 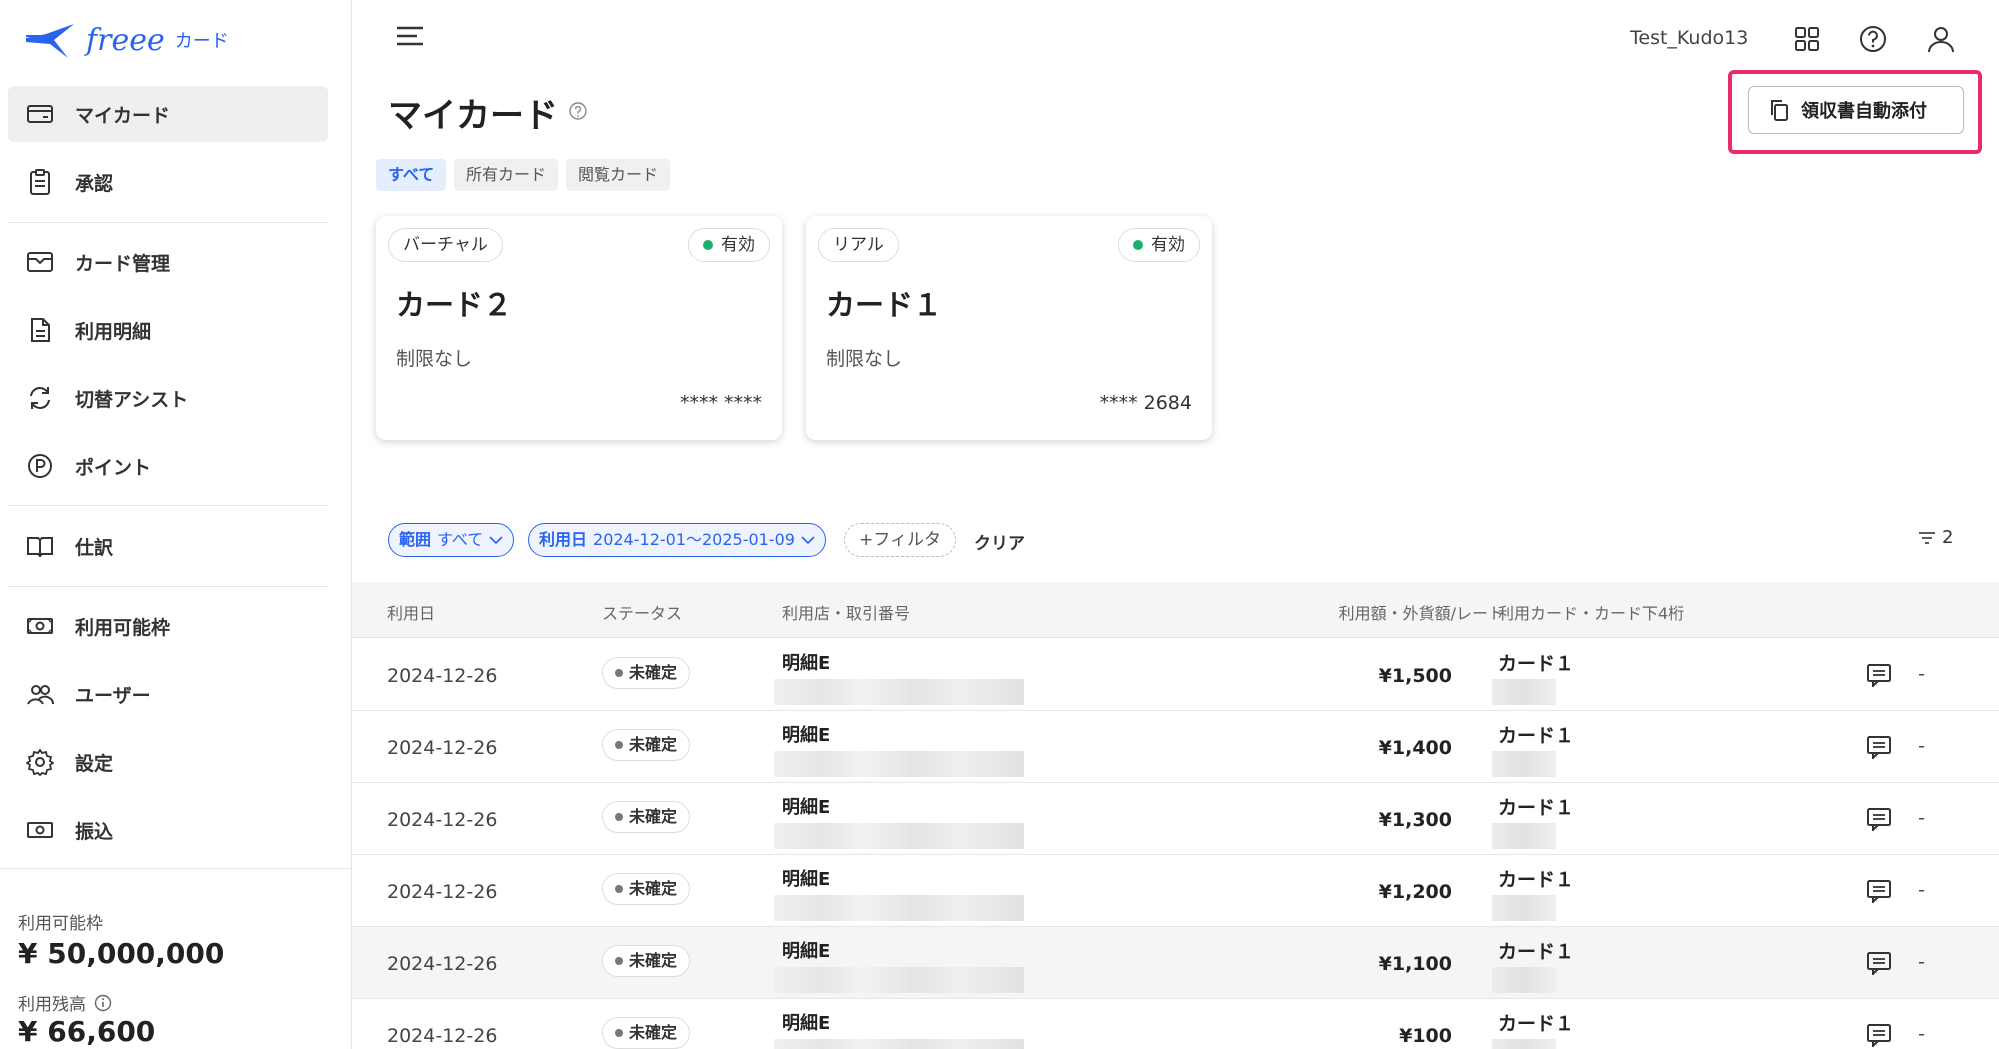 What do you see at coordinates (1415, 676) in the screenshot?
I see `row-amount: ¥1,500` at bounding box center [1415, 676].